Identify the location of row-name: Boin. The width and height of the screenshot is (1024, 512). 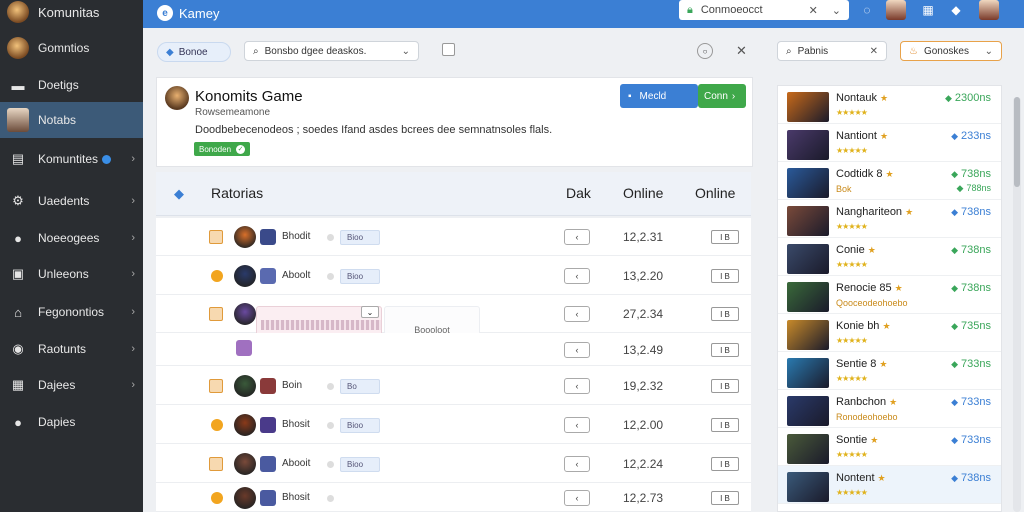
(292, 385).